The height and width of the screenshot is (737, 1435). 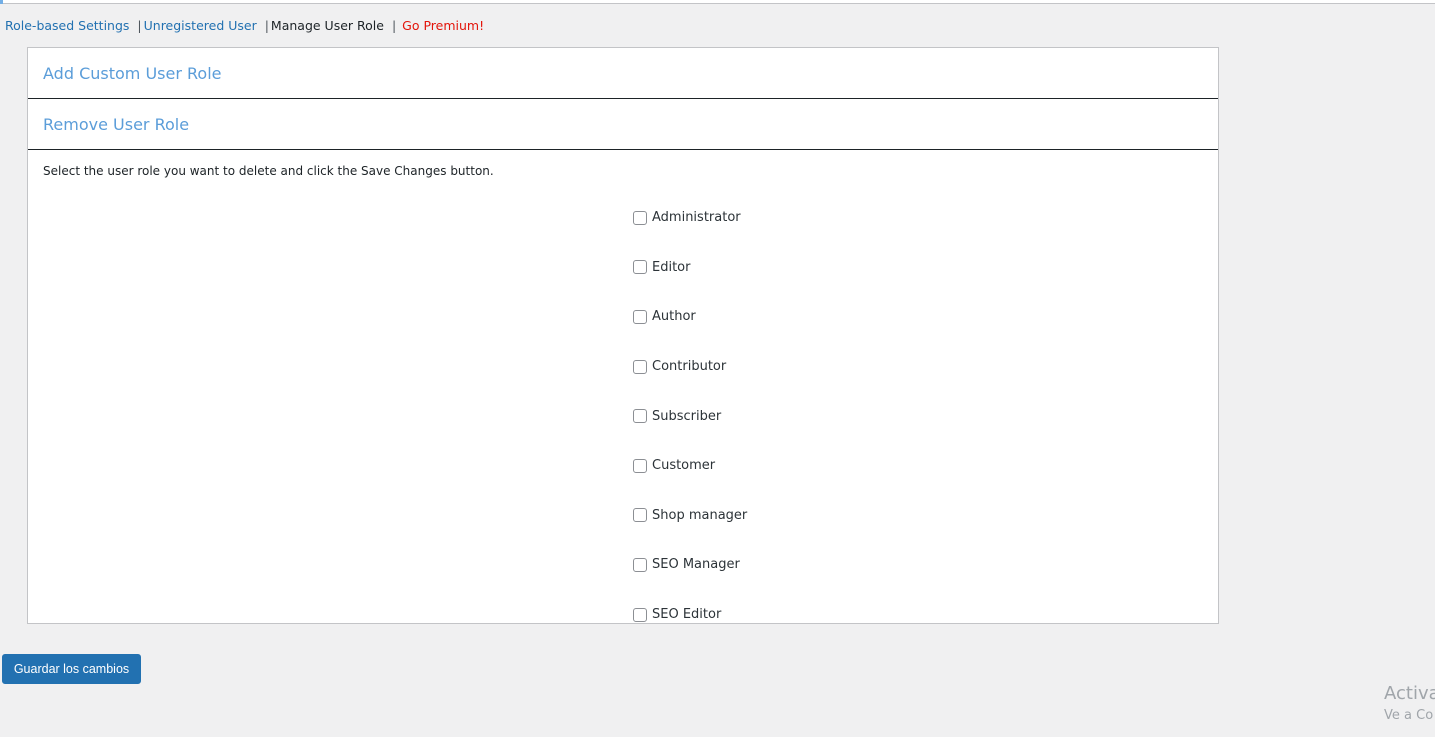 I want to click on activation-watermark: Activa Ve a Co, so click(x=1409, y=703).